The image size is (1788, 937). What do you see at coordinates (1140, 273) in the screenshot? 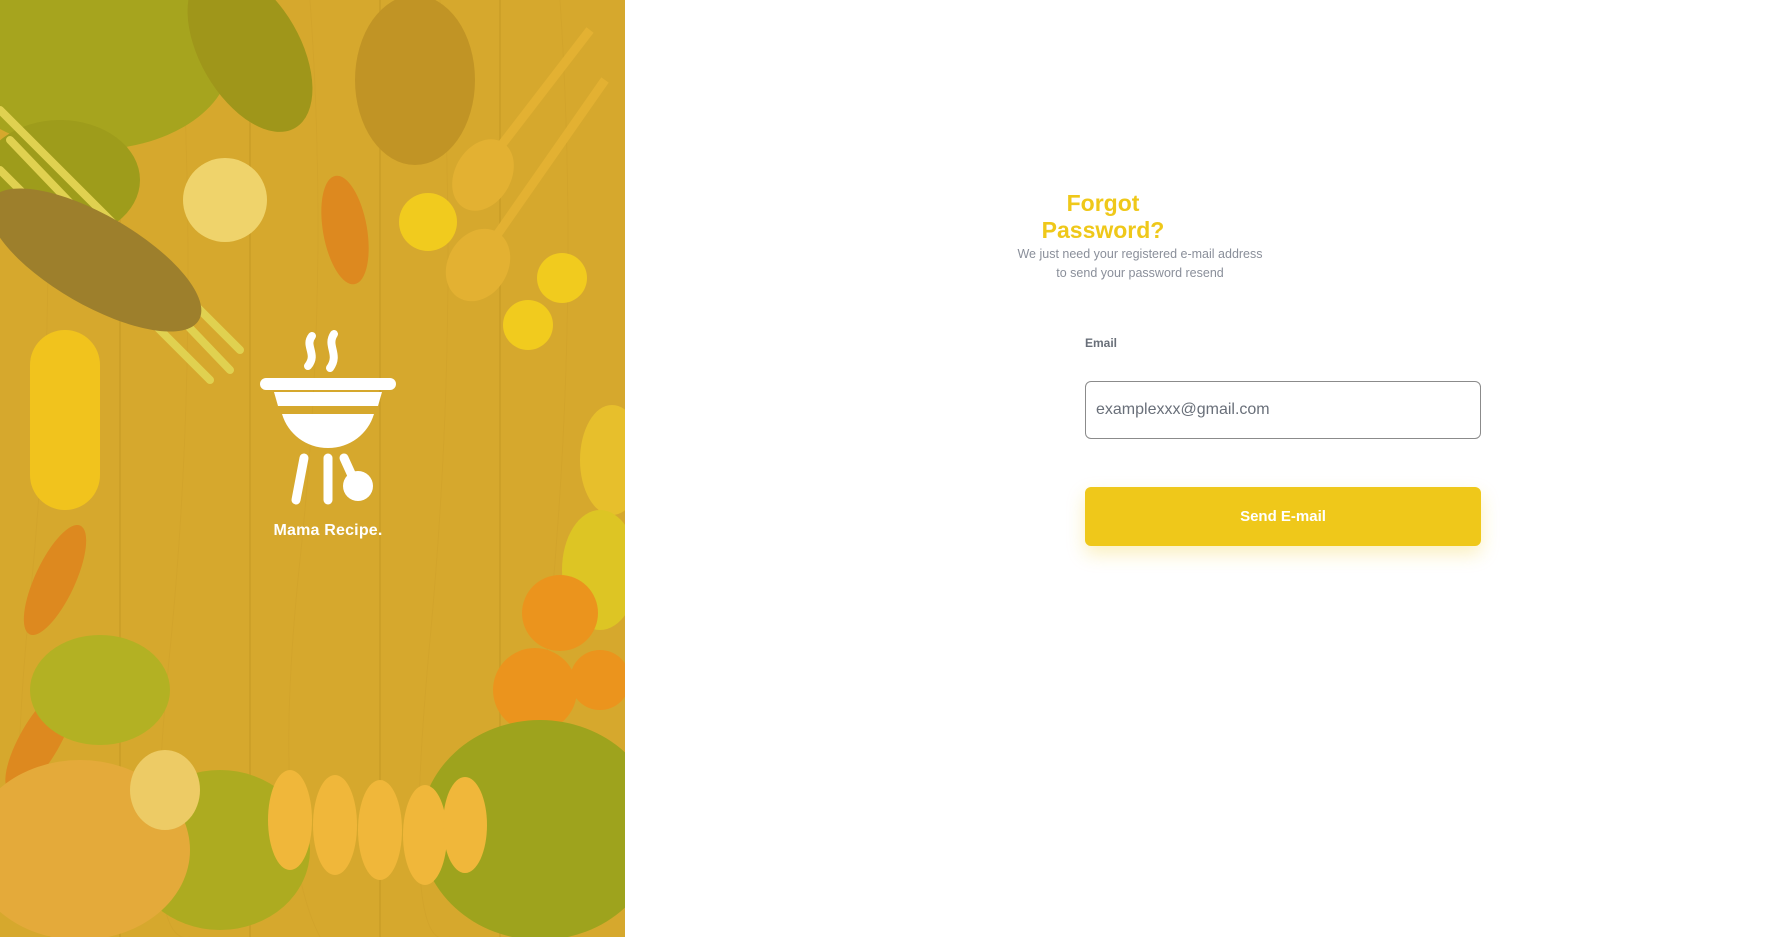
I see `subtitle-line-2: to send your password resend` at bounding box center [1140, 273].